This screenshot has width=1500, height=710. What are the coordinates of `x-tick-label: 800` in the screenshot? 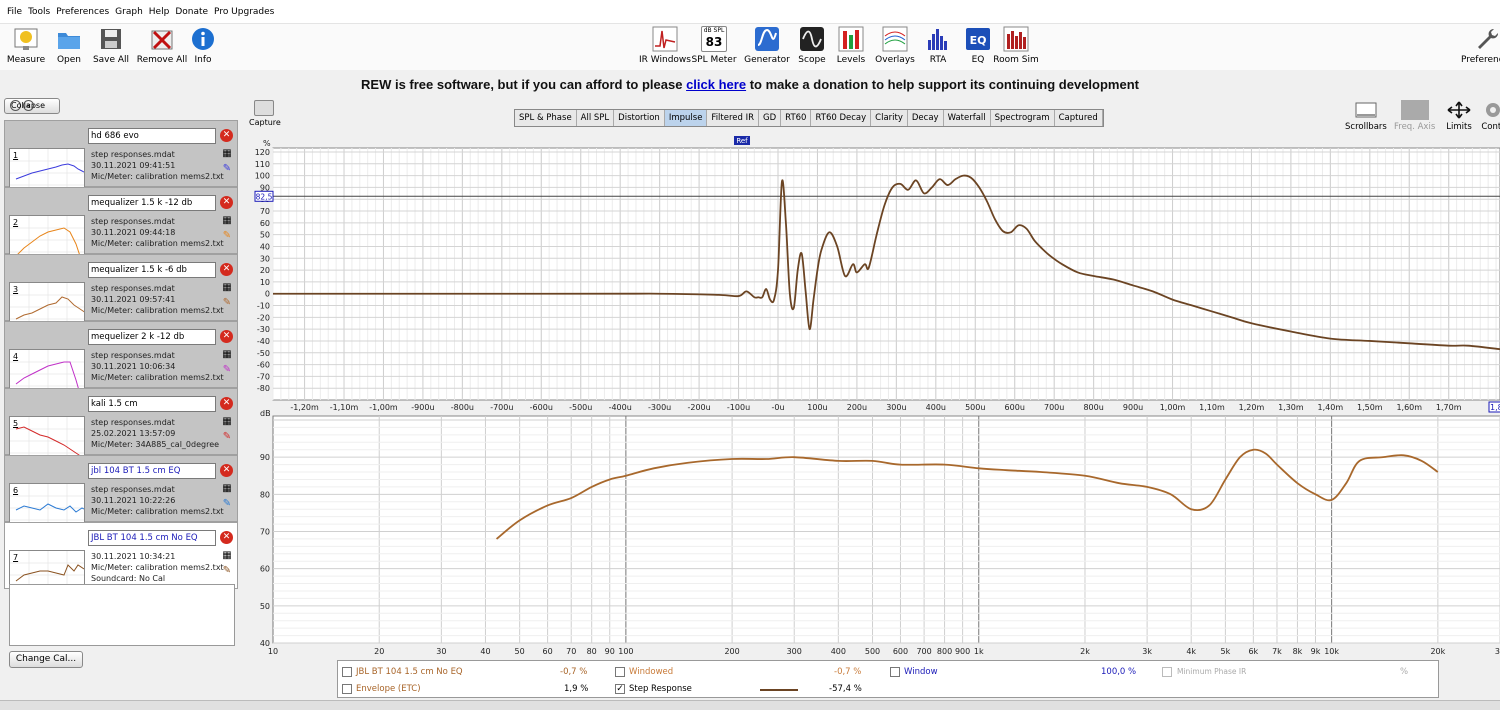 It's located at (944, 651).